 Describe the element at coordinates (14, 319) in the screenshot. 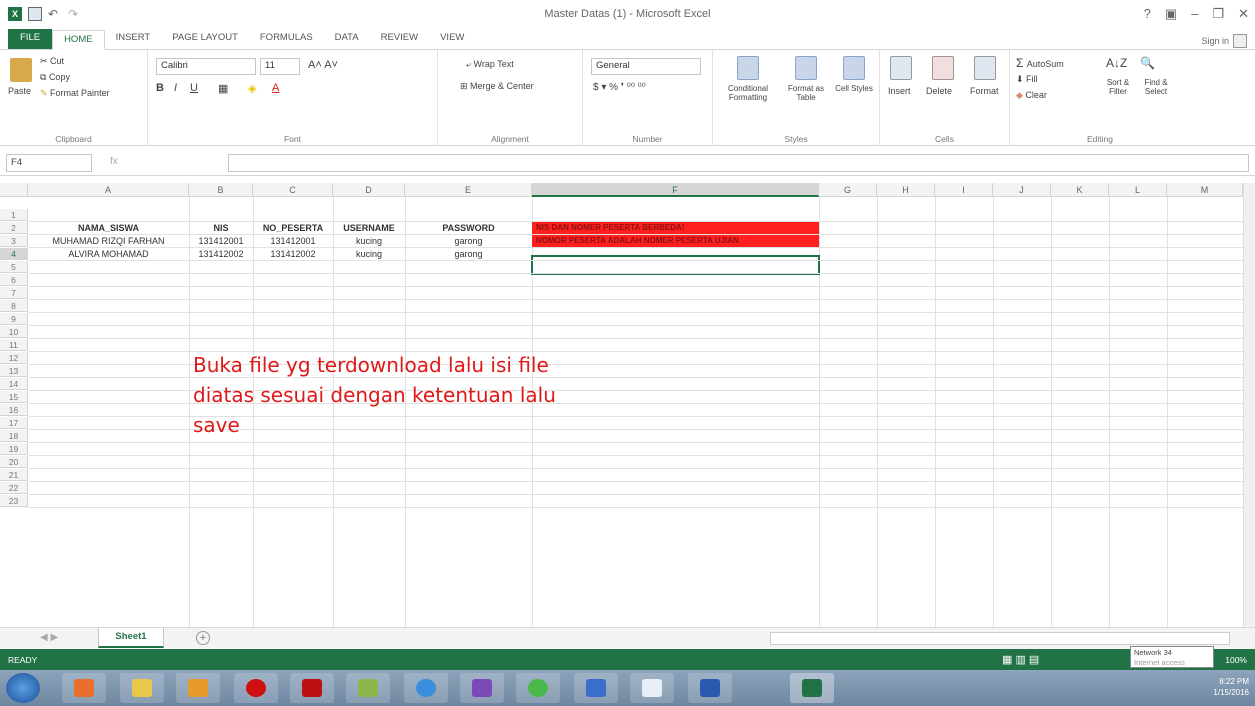

I see `row-header-9: 9` at that location.